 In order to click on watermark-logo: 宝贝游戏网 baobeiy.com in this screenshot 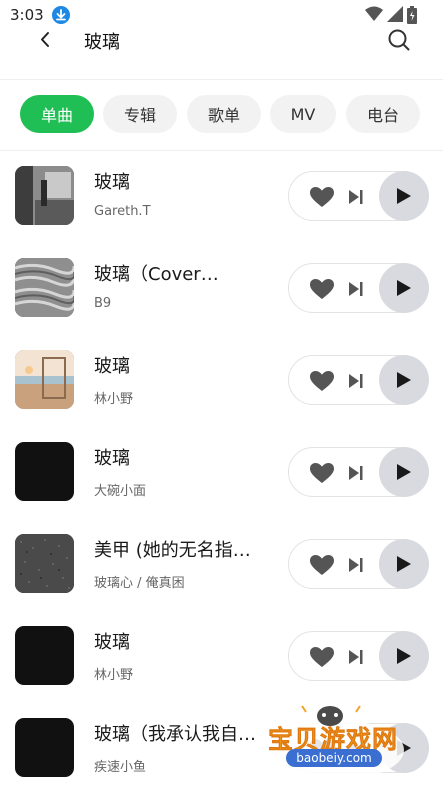, I will do `click(338, 741)`.